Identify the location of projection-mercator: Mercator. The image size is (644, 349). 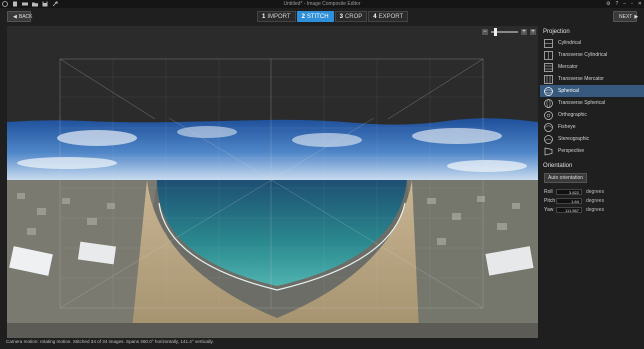
(592, 67).